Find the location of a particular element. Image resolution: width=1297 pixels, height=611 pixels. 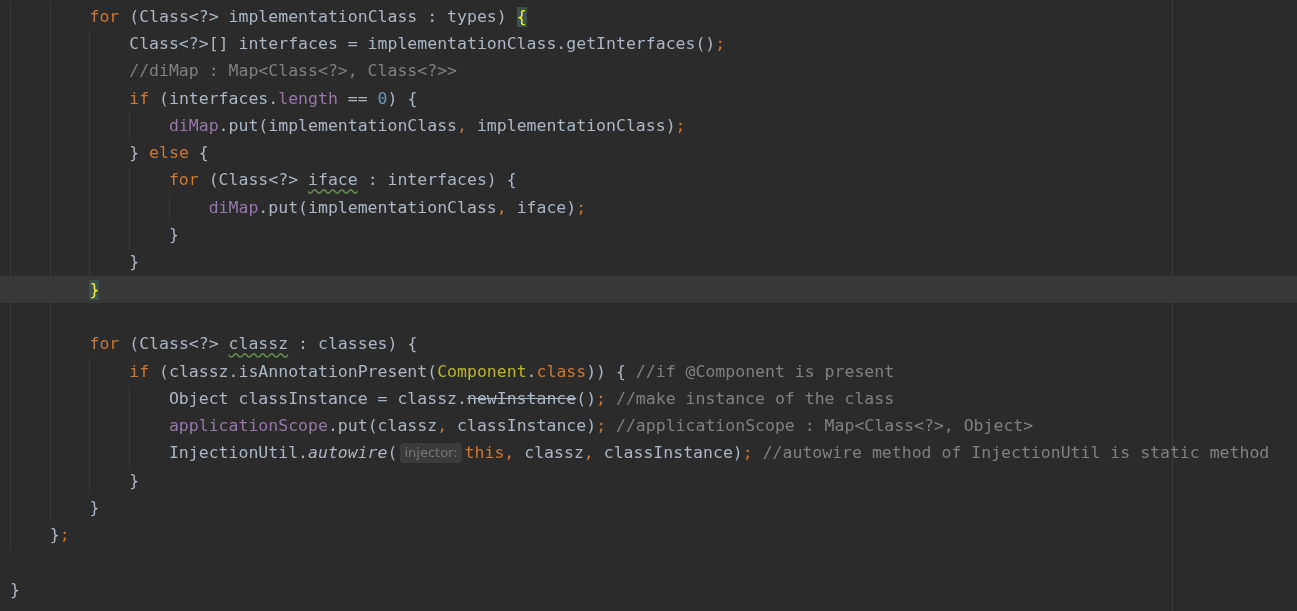

matched-brace: } is located at coordinates (94, 289).